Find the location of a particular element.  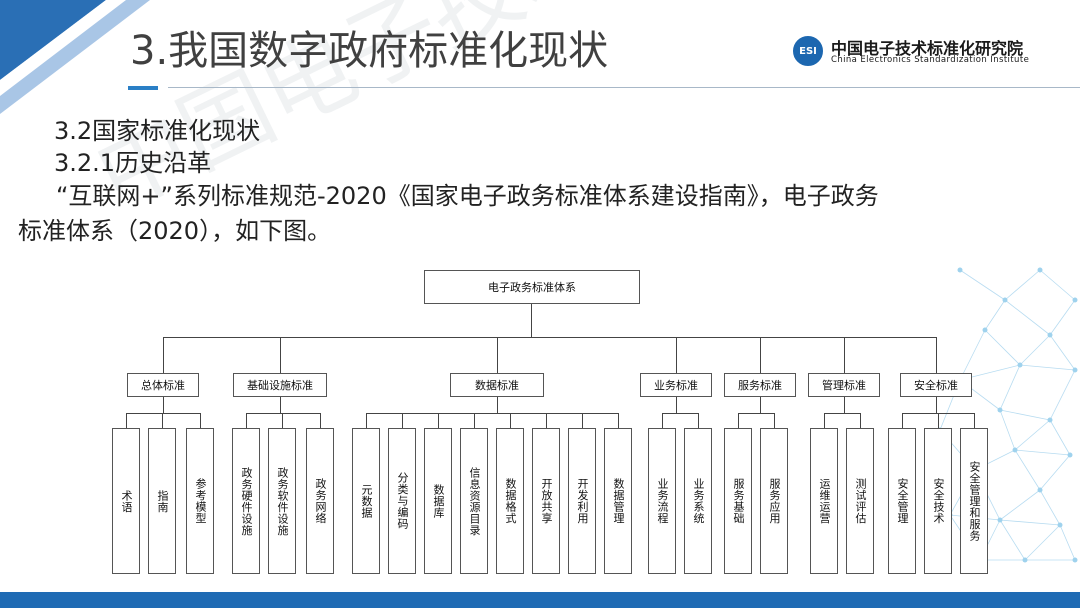

standard-leaf-node: 元数据 is located at coordinates (366, 501).